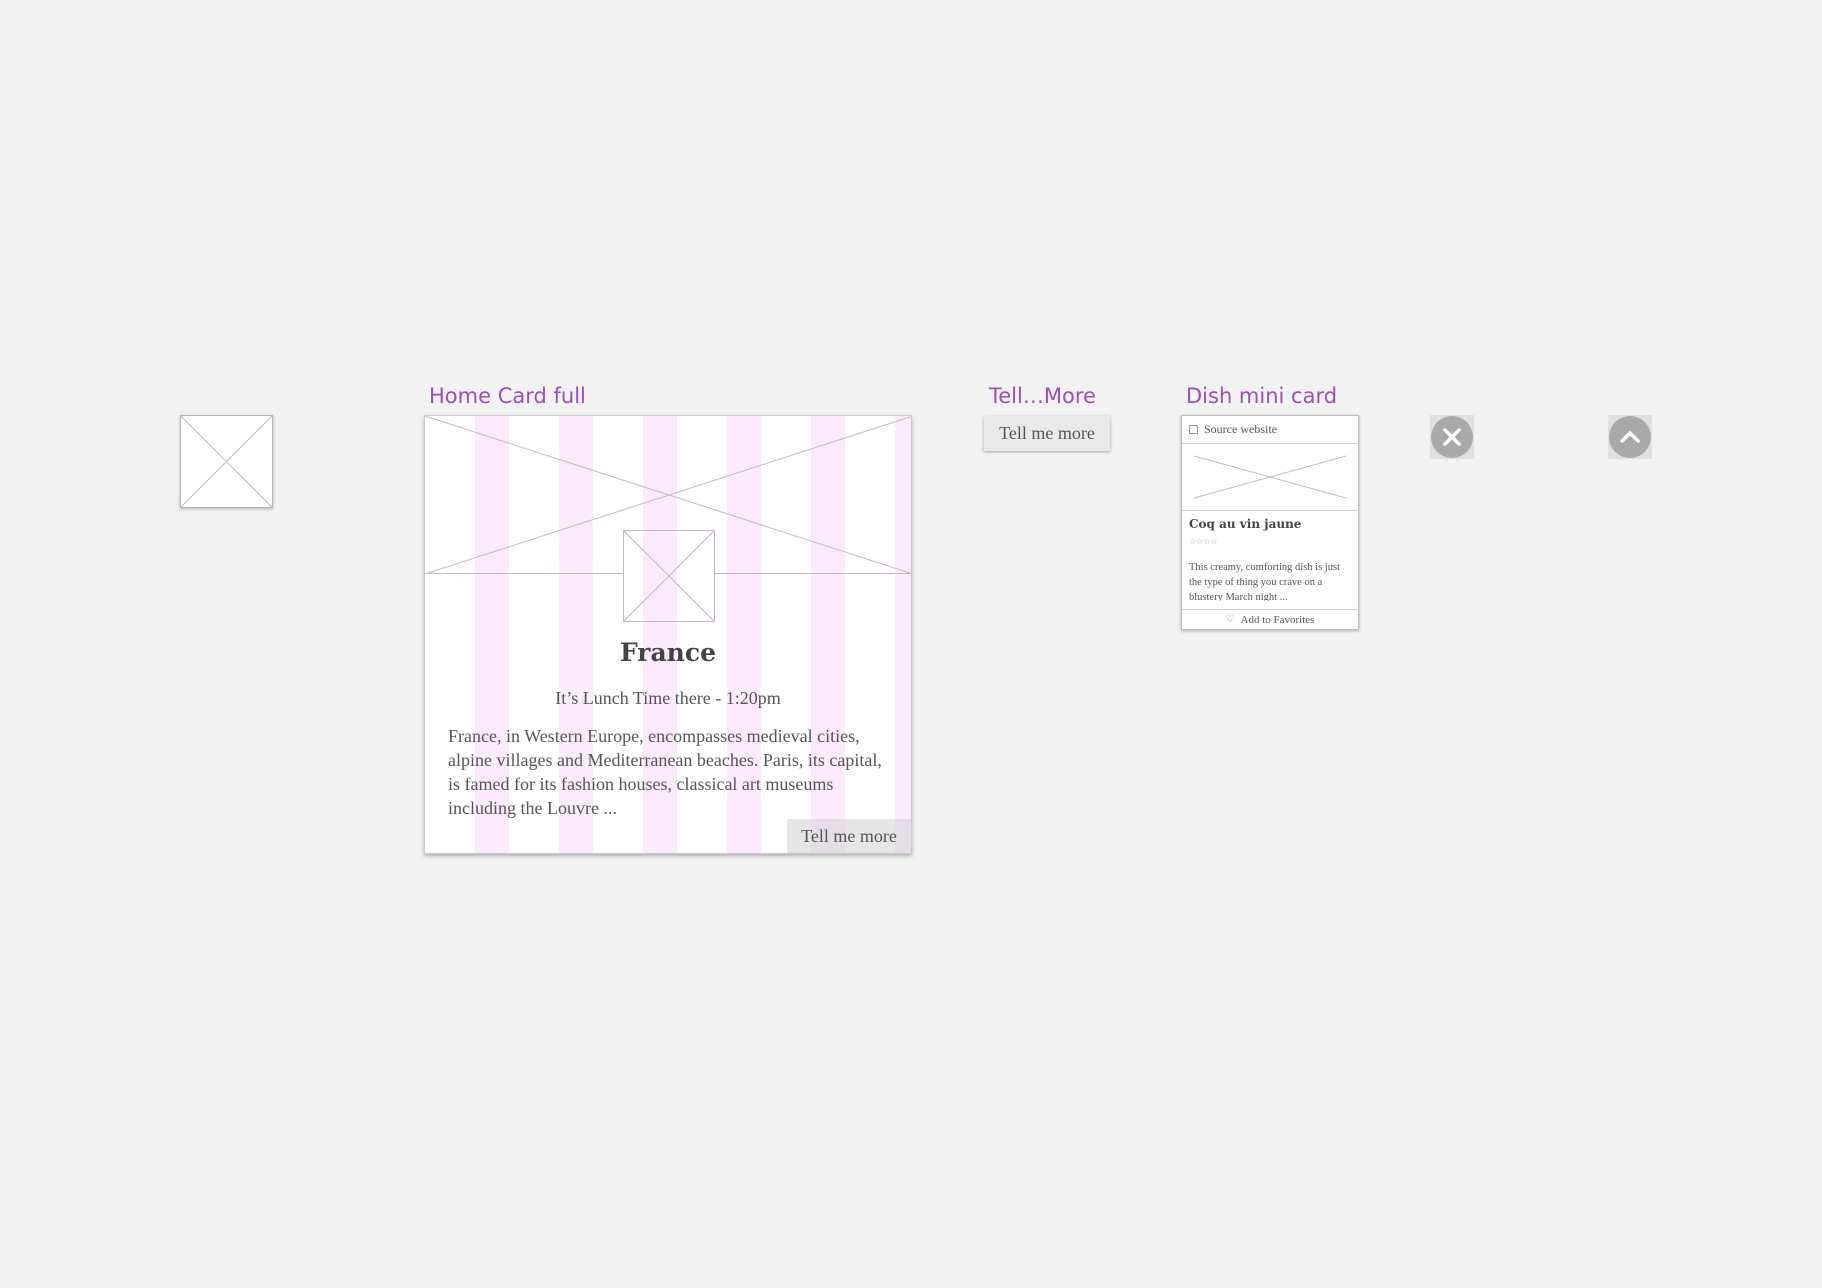  I want to click on artboard-label-dish-card: Dish mini card, so click(1262, 396).